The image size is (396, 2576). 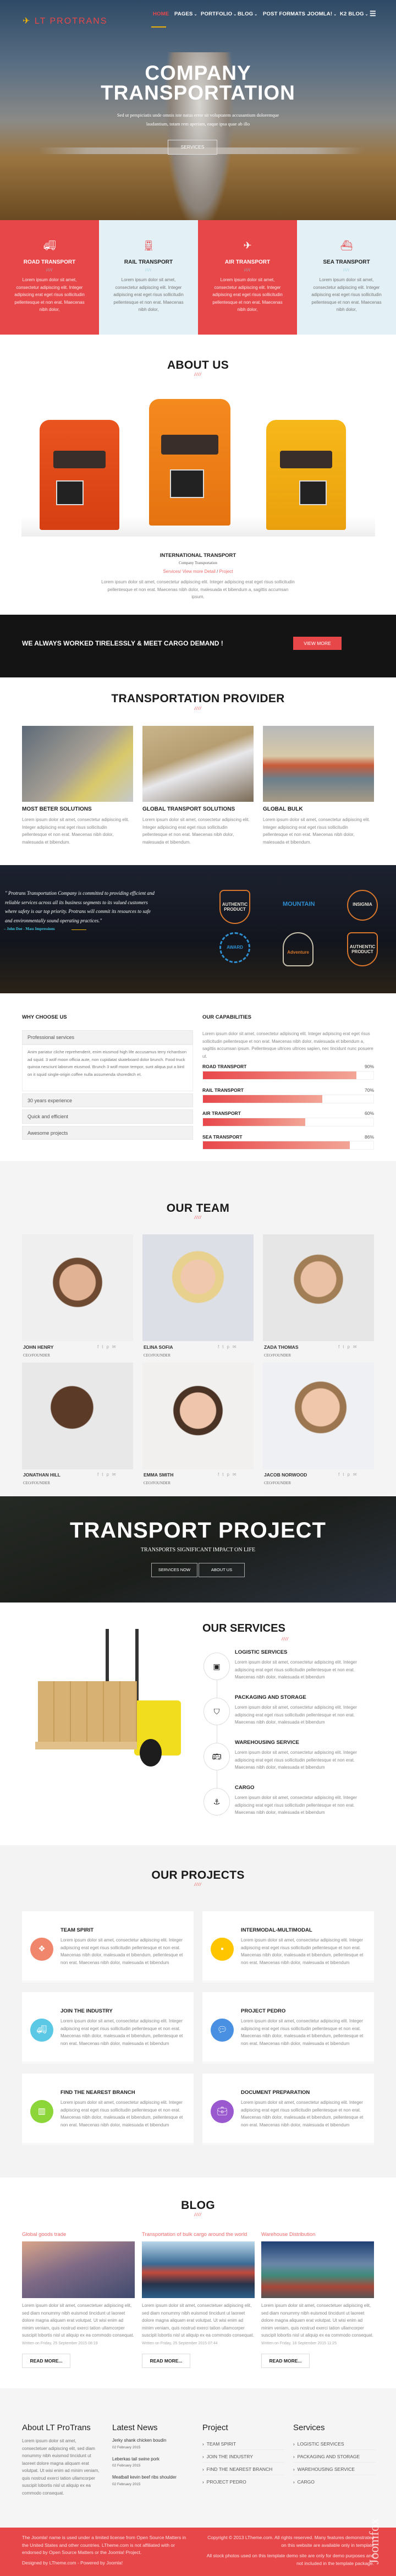 What do you see at coordinates (198, 556) in the screenshot?
I see `about-title: INTERNATIONAL TRANSPORT` at bounding box center [198, 556].